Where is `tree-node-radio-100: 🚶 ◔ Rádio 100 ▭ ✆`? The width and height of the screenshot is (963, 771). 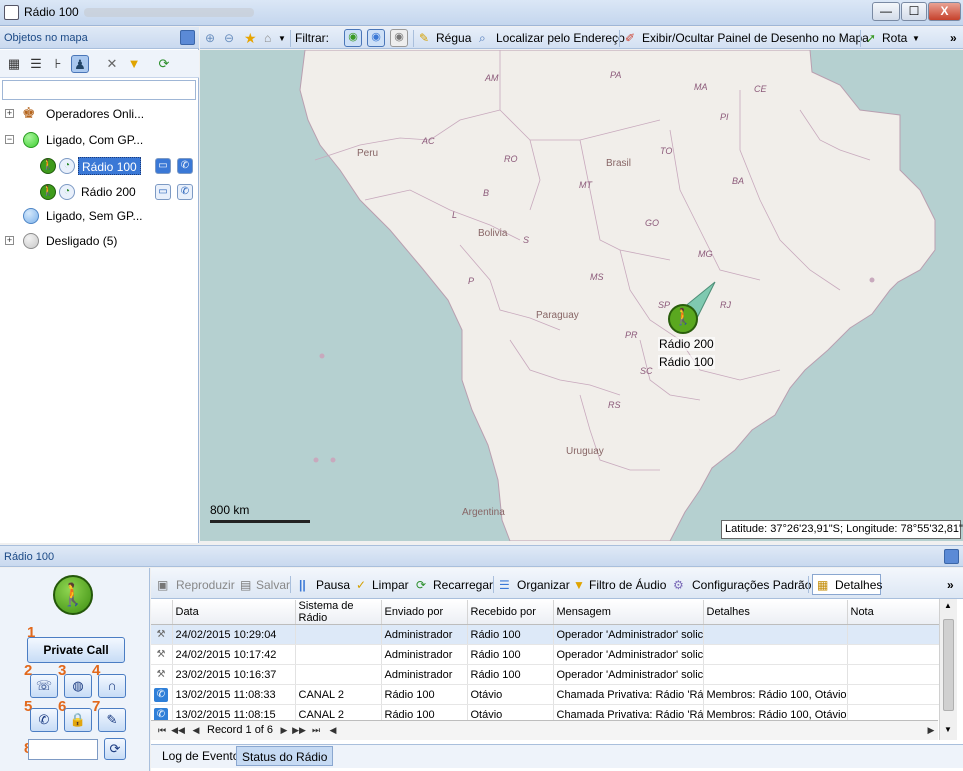 tree-node-radio-100: 🚶 ◔ Rádio 100 ▭ ✆ is located at coordinates (101, 166).